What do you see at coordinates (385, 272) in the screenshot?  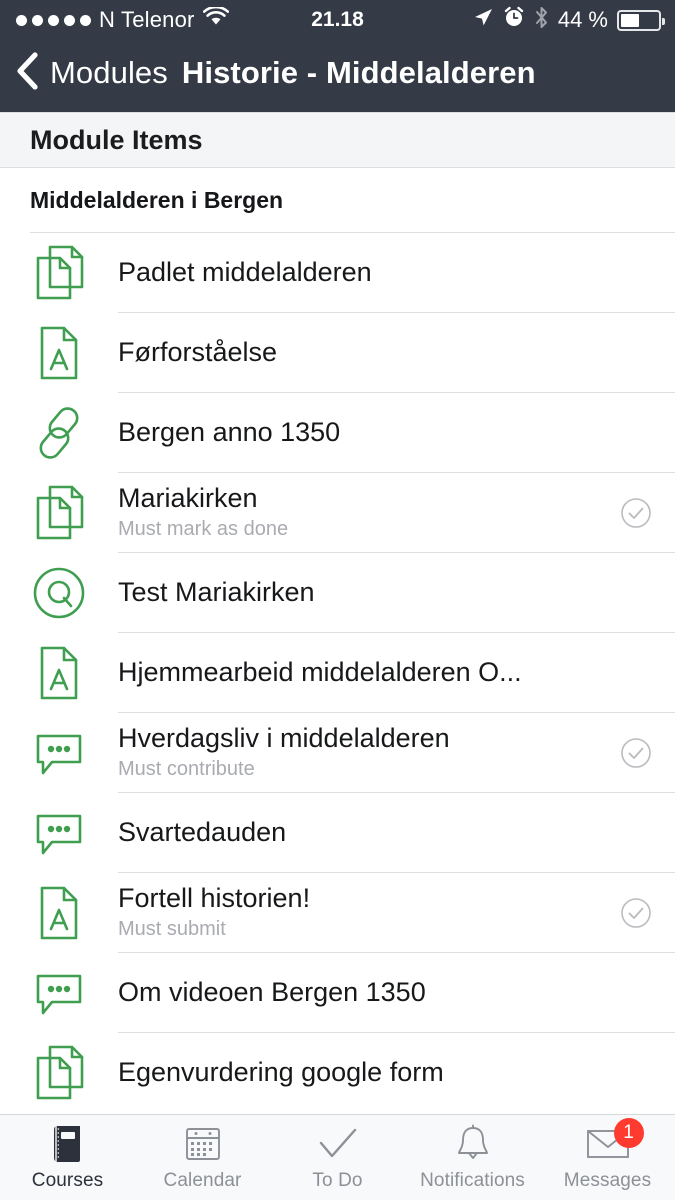 I see `module-item-text: Padlet middelalderen` at bounding box center [385, 272].